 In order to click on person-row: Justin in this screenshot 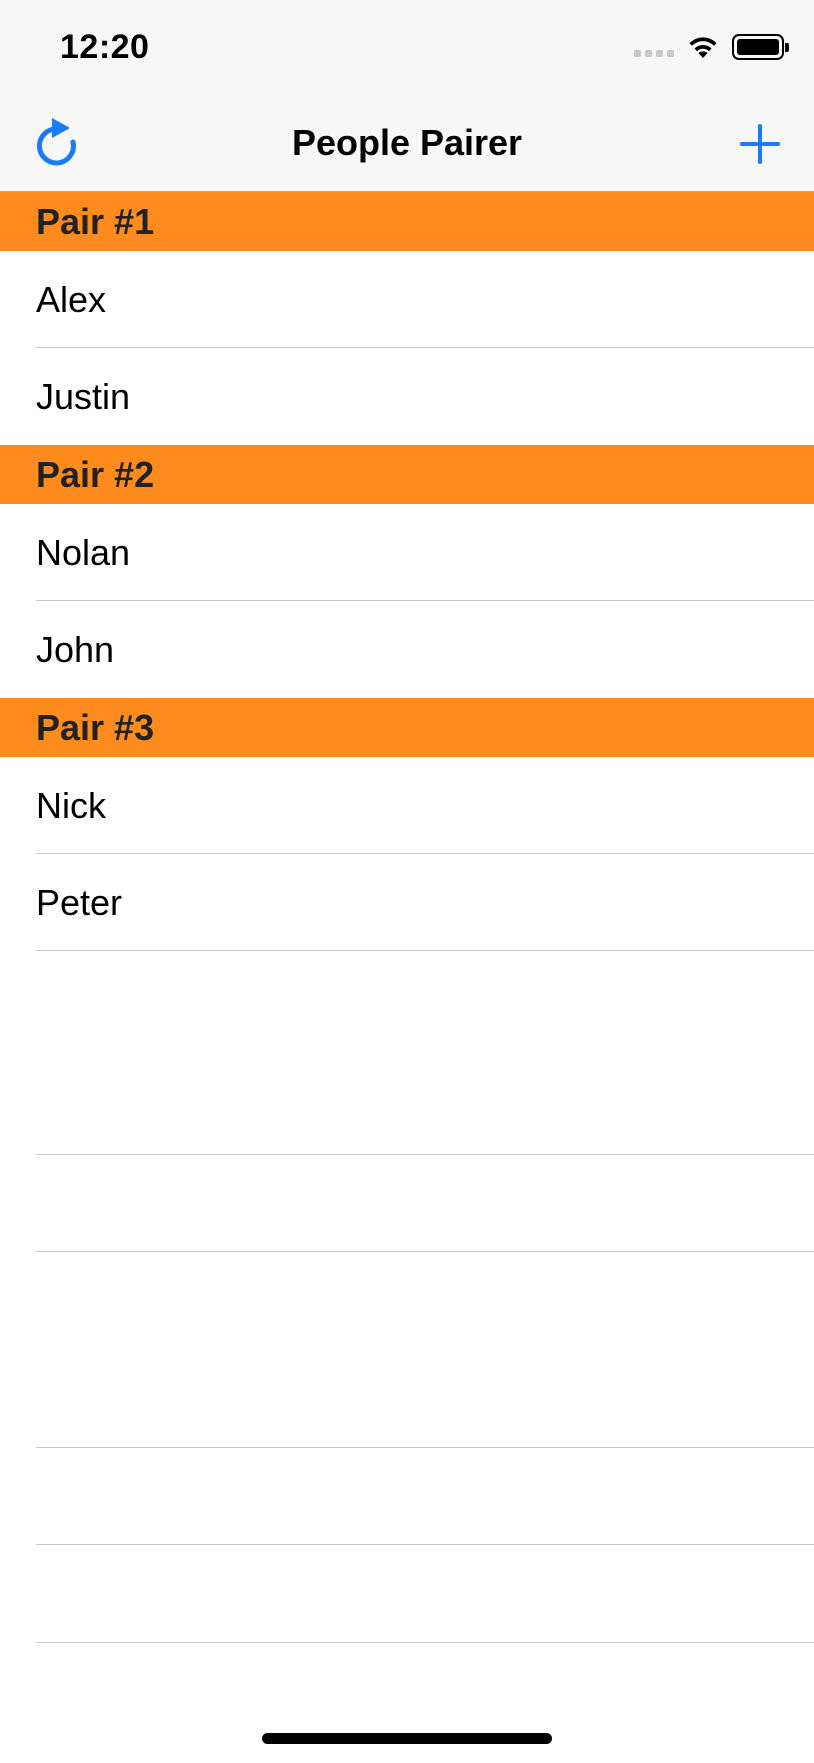, I will do `click(407, 396)`.